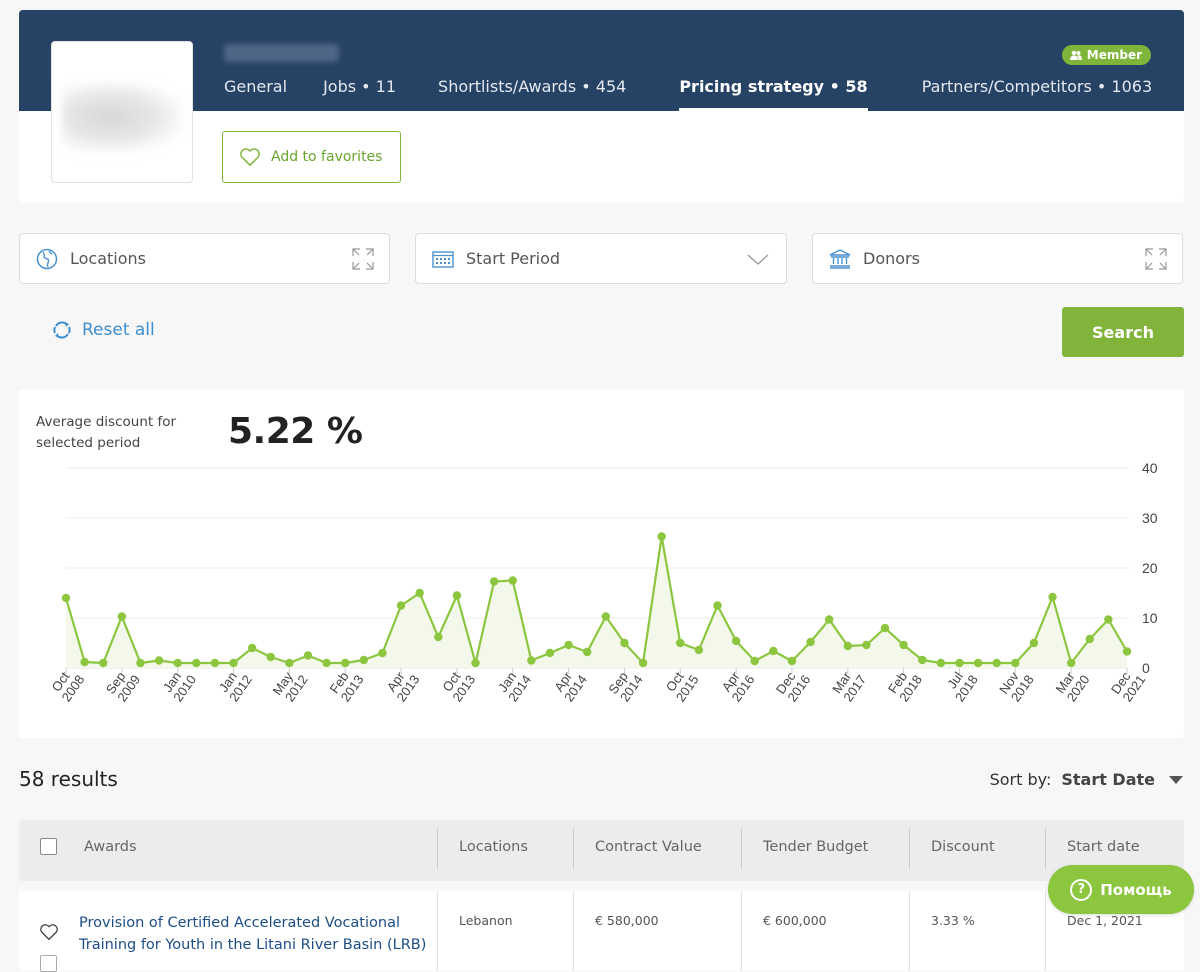 The height and width of the screenshot is (972, 1200). What do you see at coordinates (289, 687) in the screenshot?
I see `x-tick-label: May2012` at bounding box center [289, 687].